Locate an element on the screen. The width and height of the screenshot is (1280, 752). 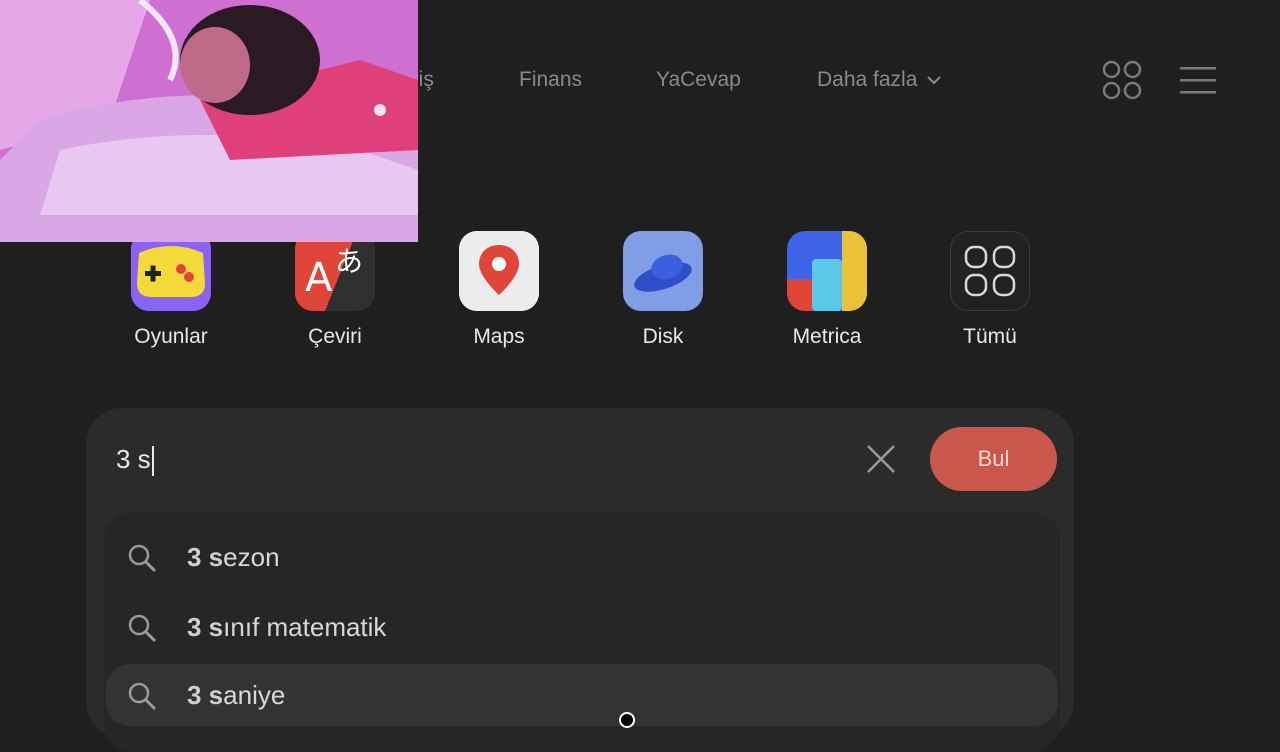
gamepad-icon is located at coordinates (171, 271).